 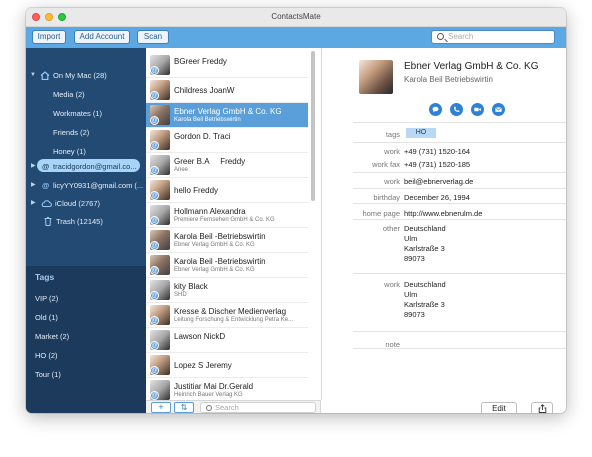 I want to click on contact-row: @ Gordon D. Traci, so click(x=227, y=140).